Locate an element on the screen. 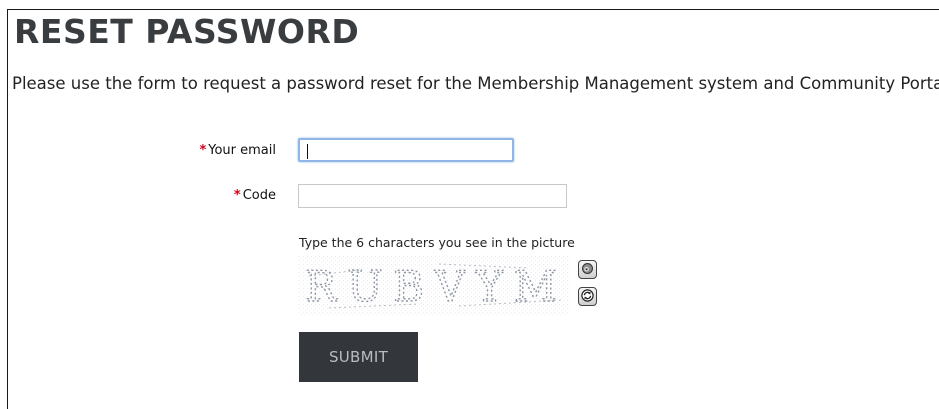 The height and width of the screenshot is (409, 939). email-label: * Your email is located at coordinates (237, 150).